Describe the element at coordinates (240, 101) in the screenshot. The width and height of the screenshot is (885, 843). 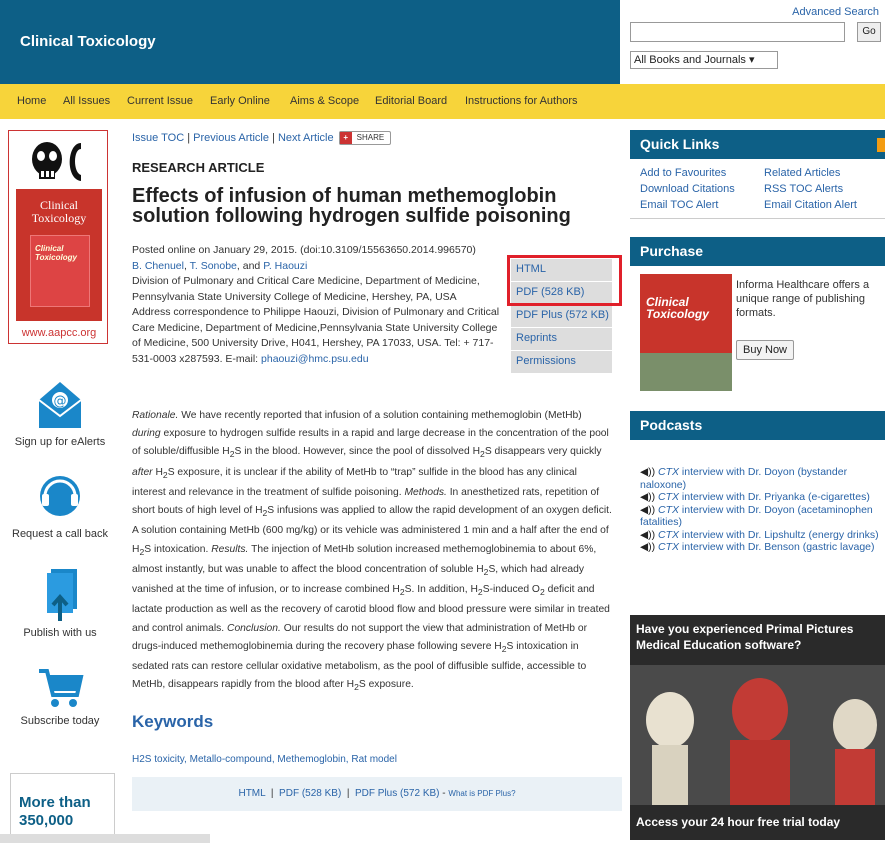
I see `nav-early-online: Early Online` at that location.